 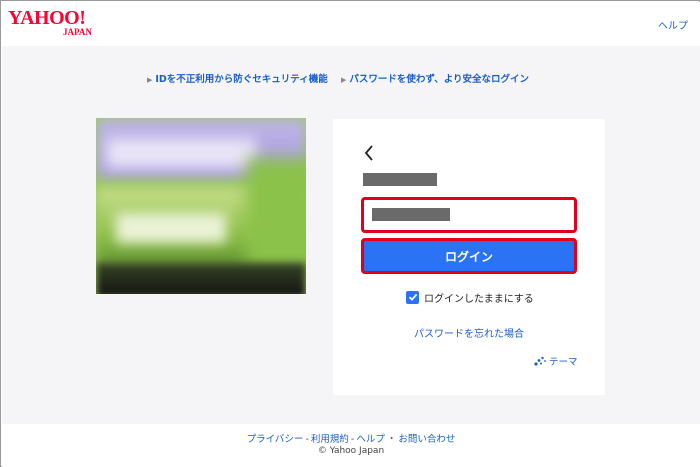 What do you see at coordinates (540, 361) in the screenshot?
I see `theme-icon` at bounding box center [540, 361].